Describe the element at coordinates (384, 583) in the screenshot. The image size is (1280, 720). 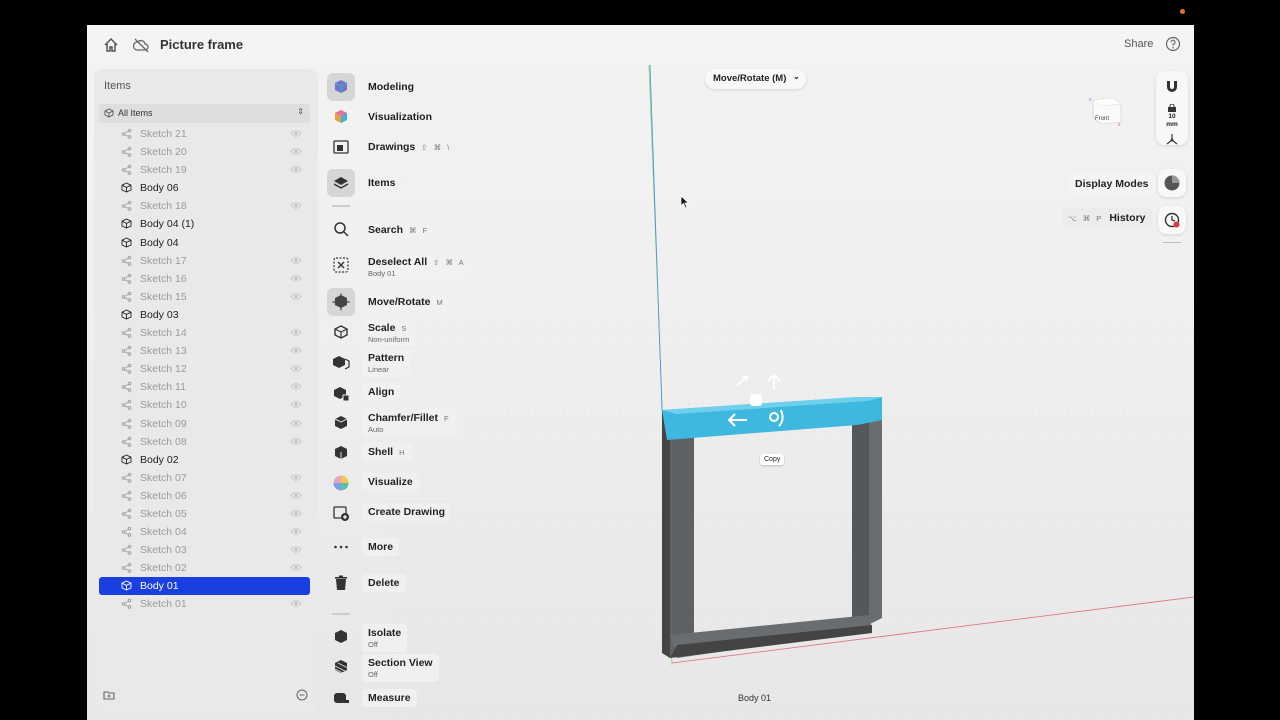
I see `delete-label: Delete` at that location.